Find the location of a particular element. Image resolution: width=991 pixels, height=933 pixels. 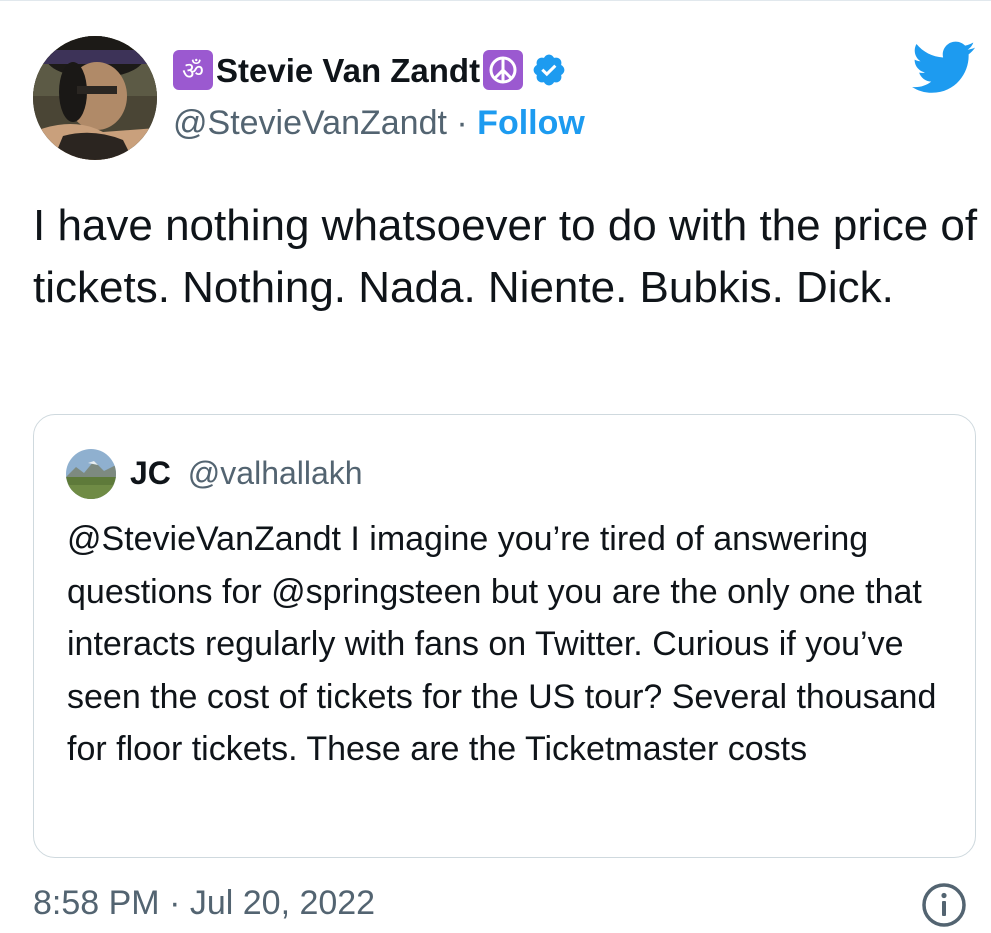

author-display-name: Stevie Van Zandt is located at coordinates (348, 70).